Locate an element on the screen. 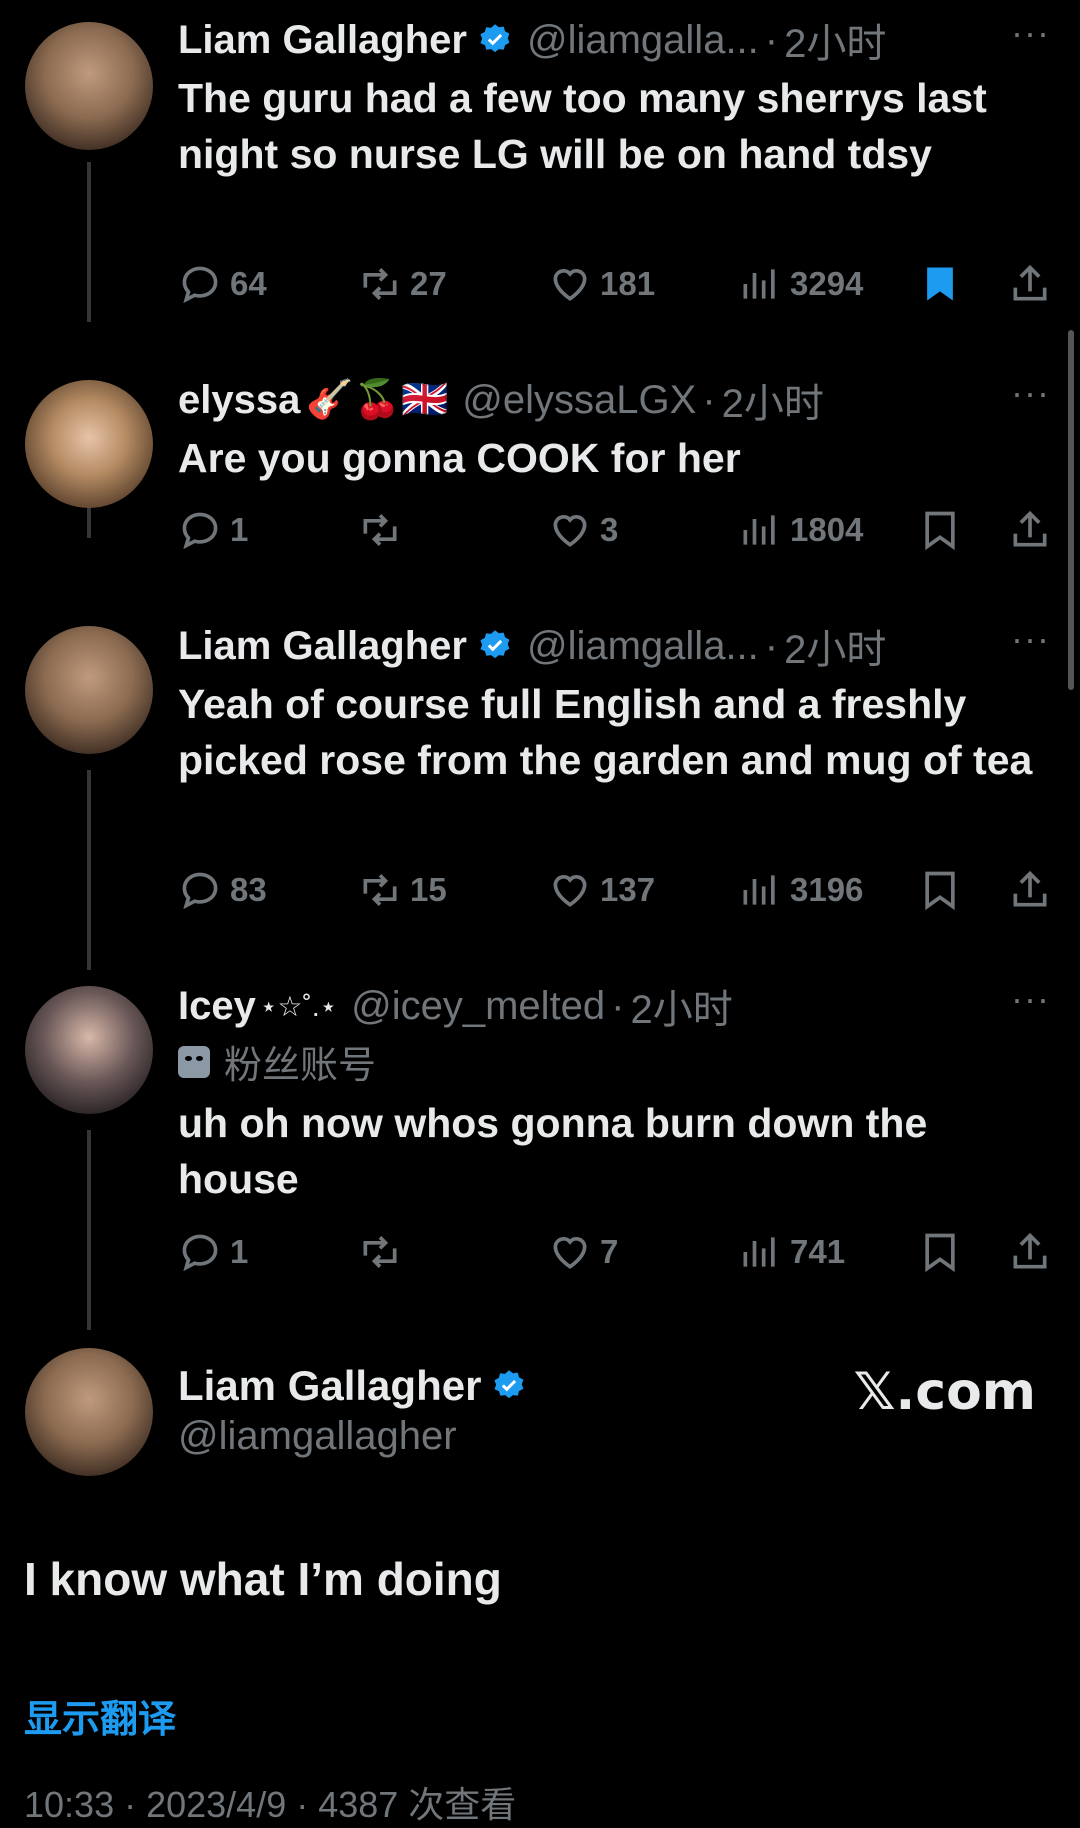 The width and height of the screenshot is (1080, 1828). post-metadata: 10:33 · 2023/4/9 · 4387 次查看 is located at coordinates (270, 1804).